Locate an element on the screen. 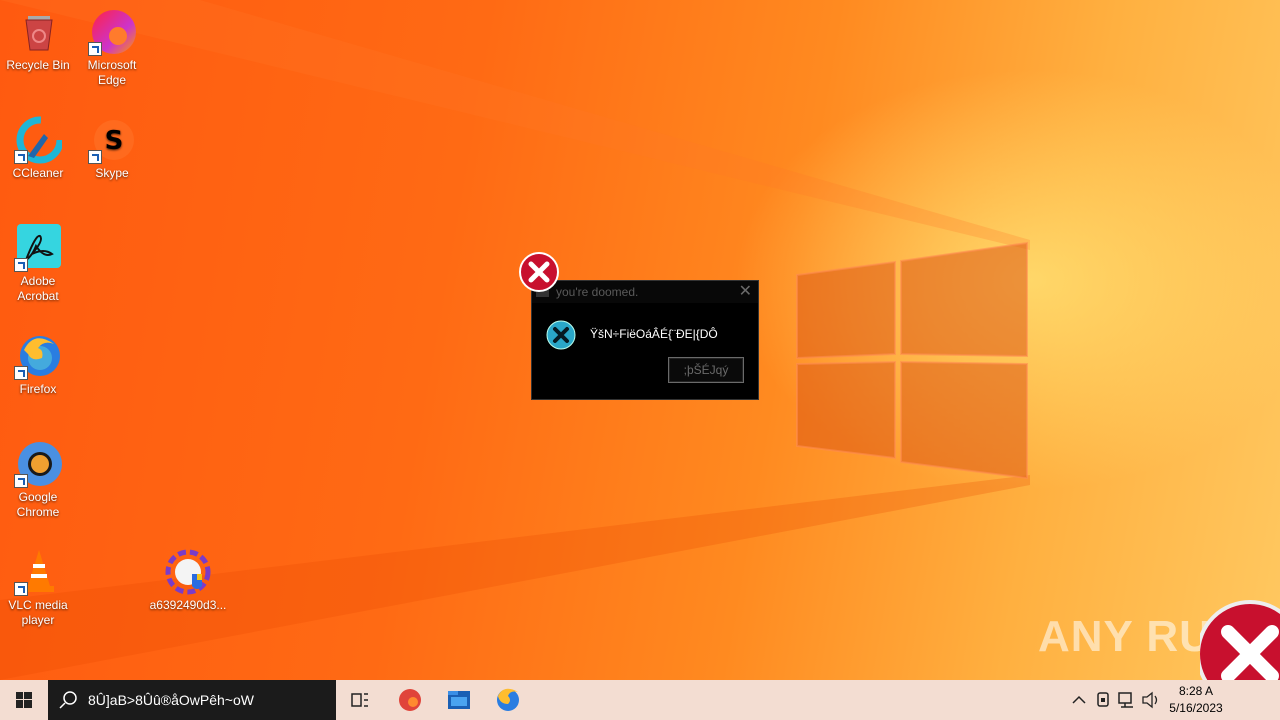 This screenshot has height=720, width=1280. windows-logo-icon is located at coordinates (24, 700).